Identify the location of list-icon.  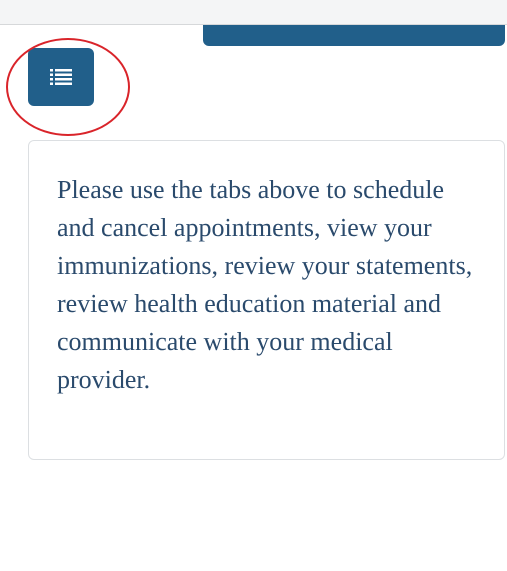
(61, 77).